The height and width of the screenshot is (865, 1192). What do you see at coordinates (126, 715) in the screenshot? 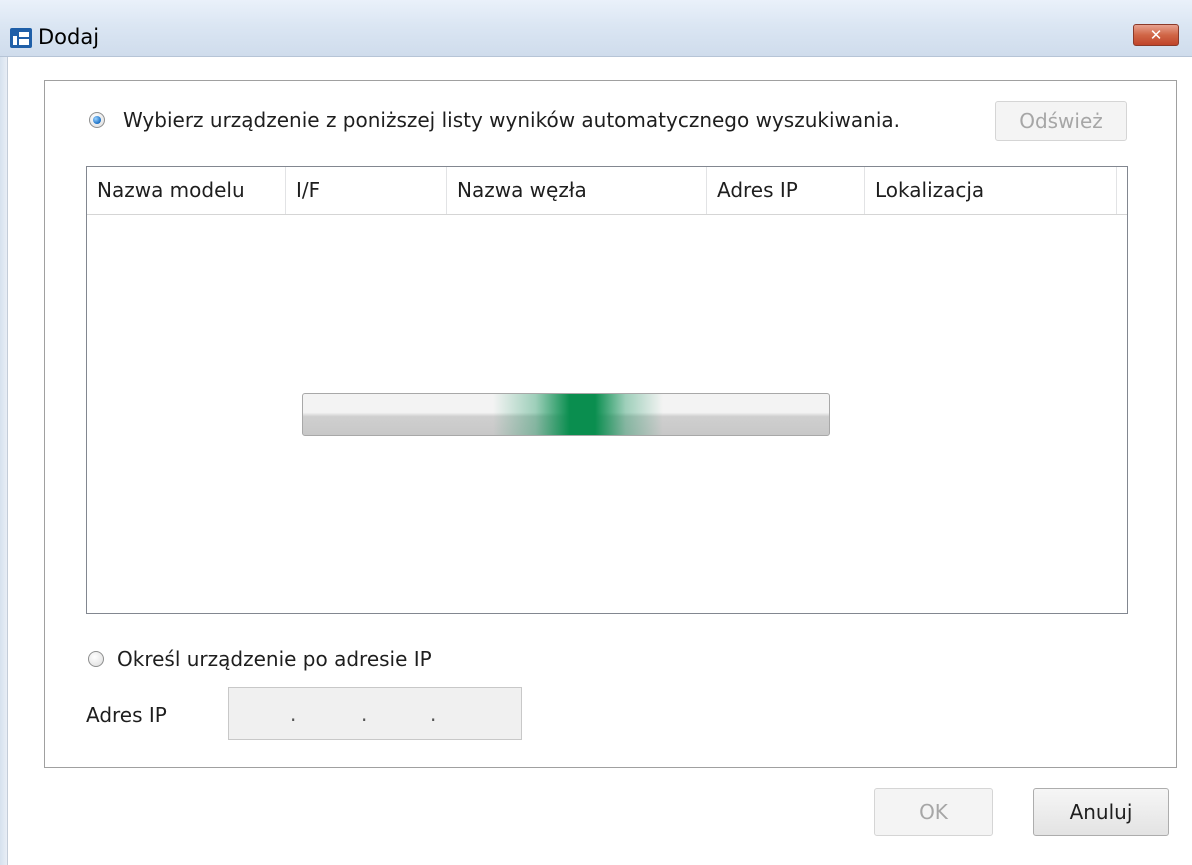
I see `ip-address-label: Adres IP` at bounding box center [126, 715].